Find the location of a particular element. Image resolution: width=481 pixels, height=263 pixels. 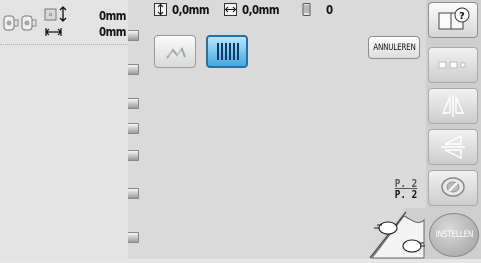

memory-icon is located at coordinates (453, 187).